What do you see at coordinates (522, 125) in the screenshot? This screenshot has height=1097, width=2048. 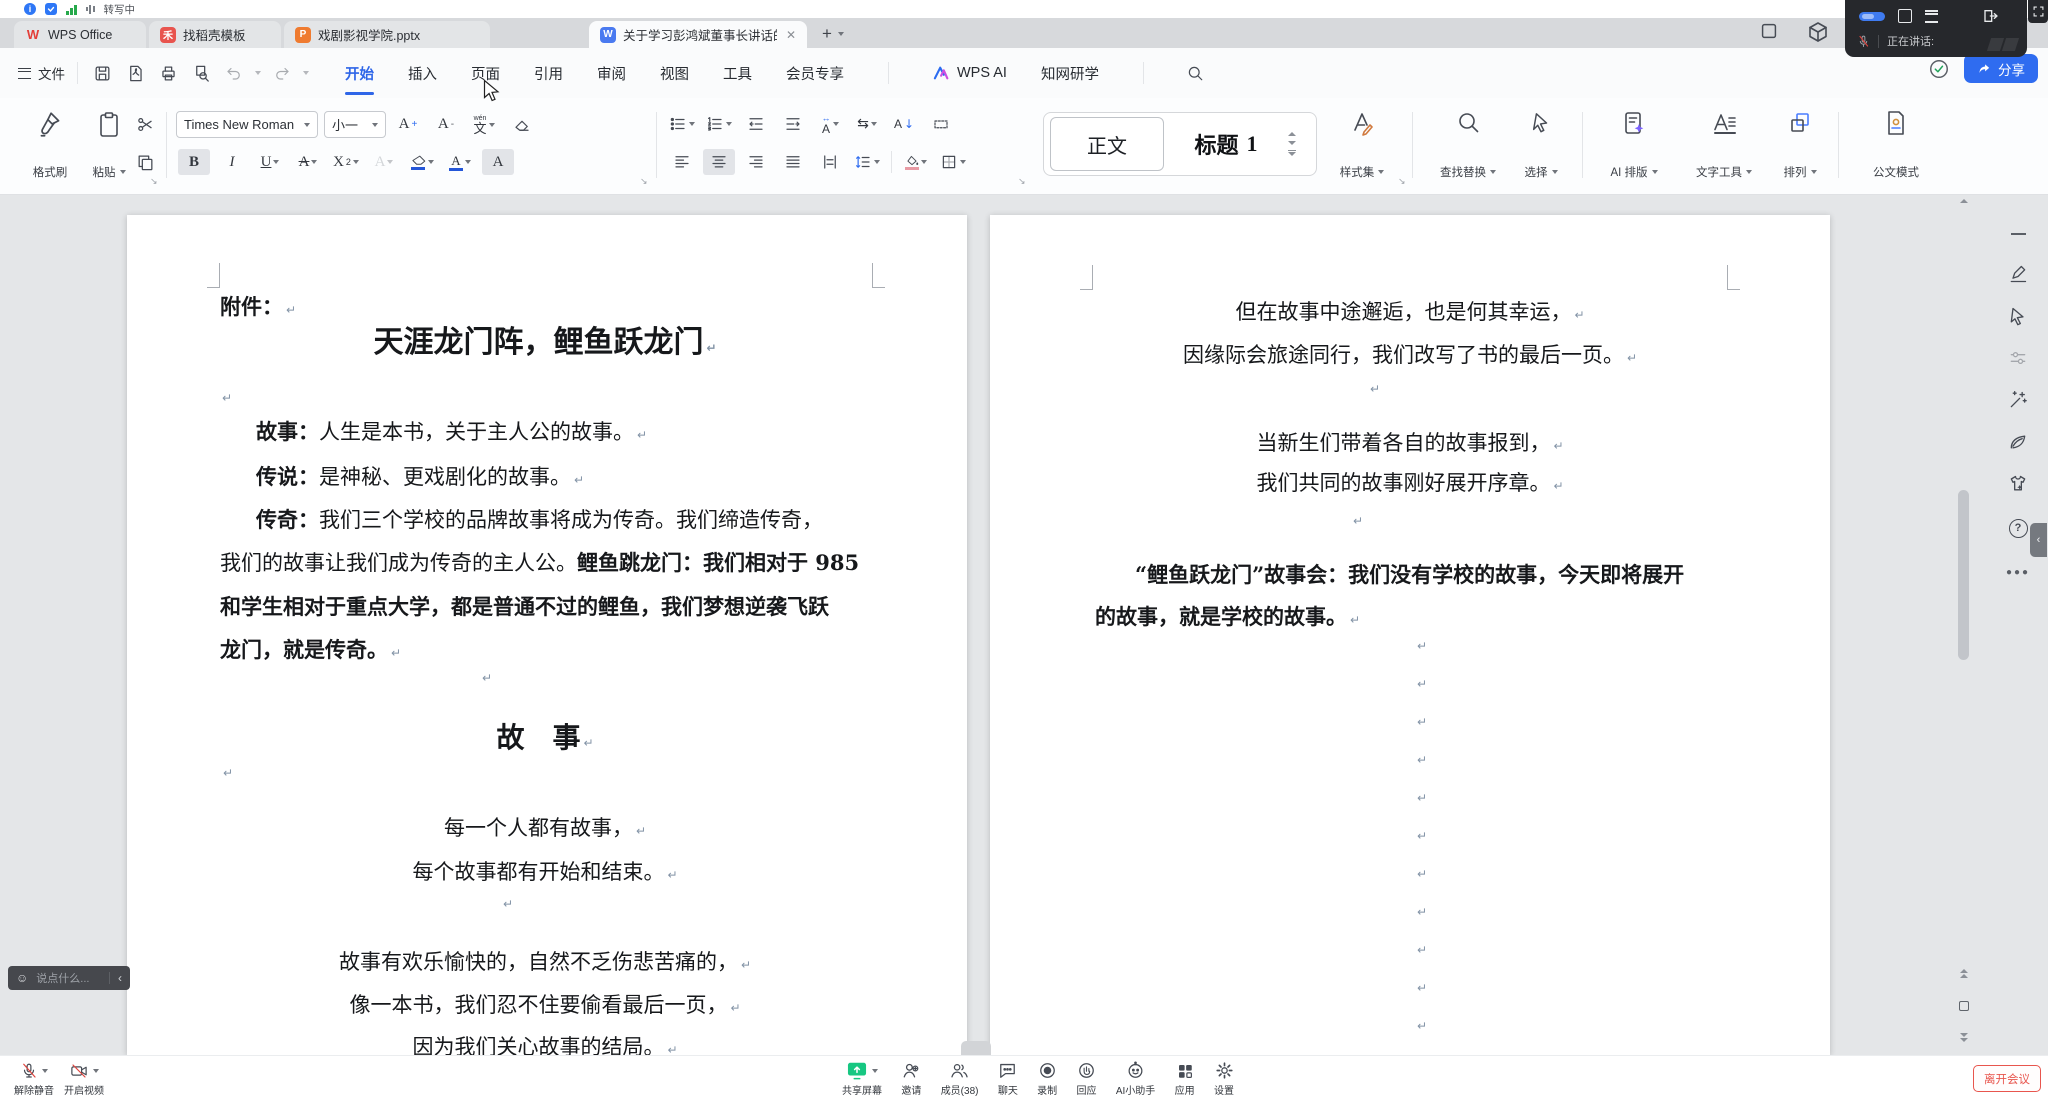 I see `clear-format-button` at bounding box center [522, 125].